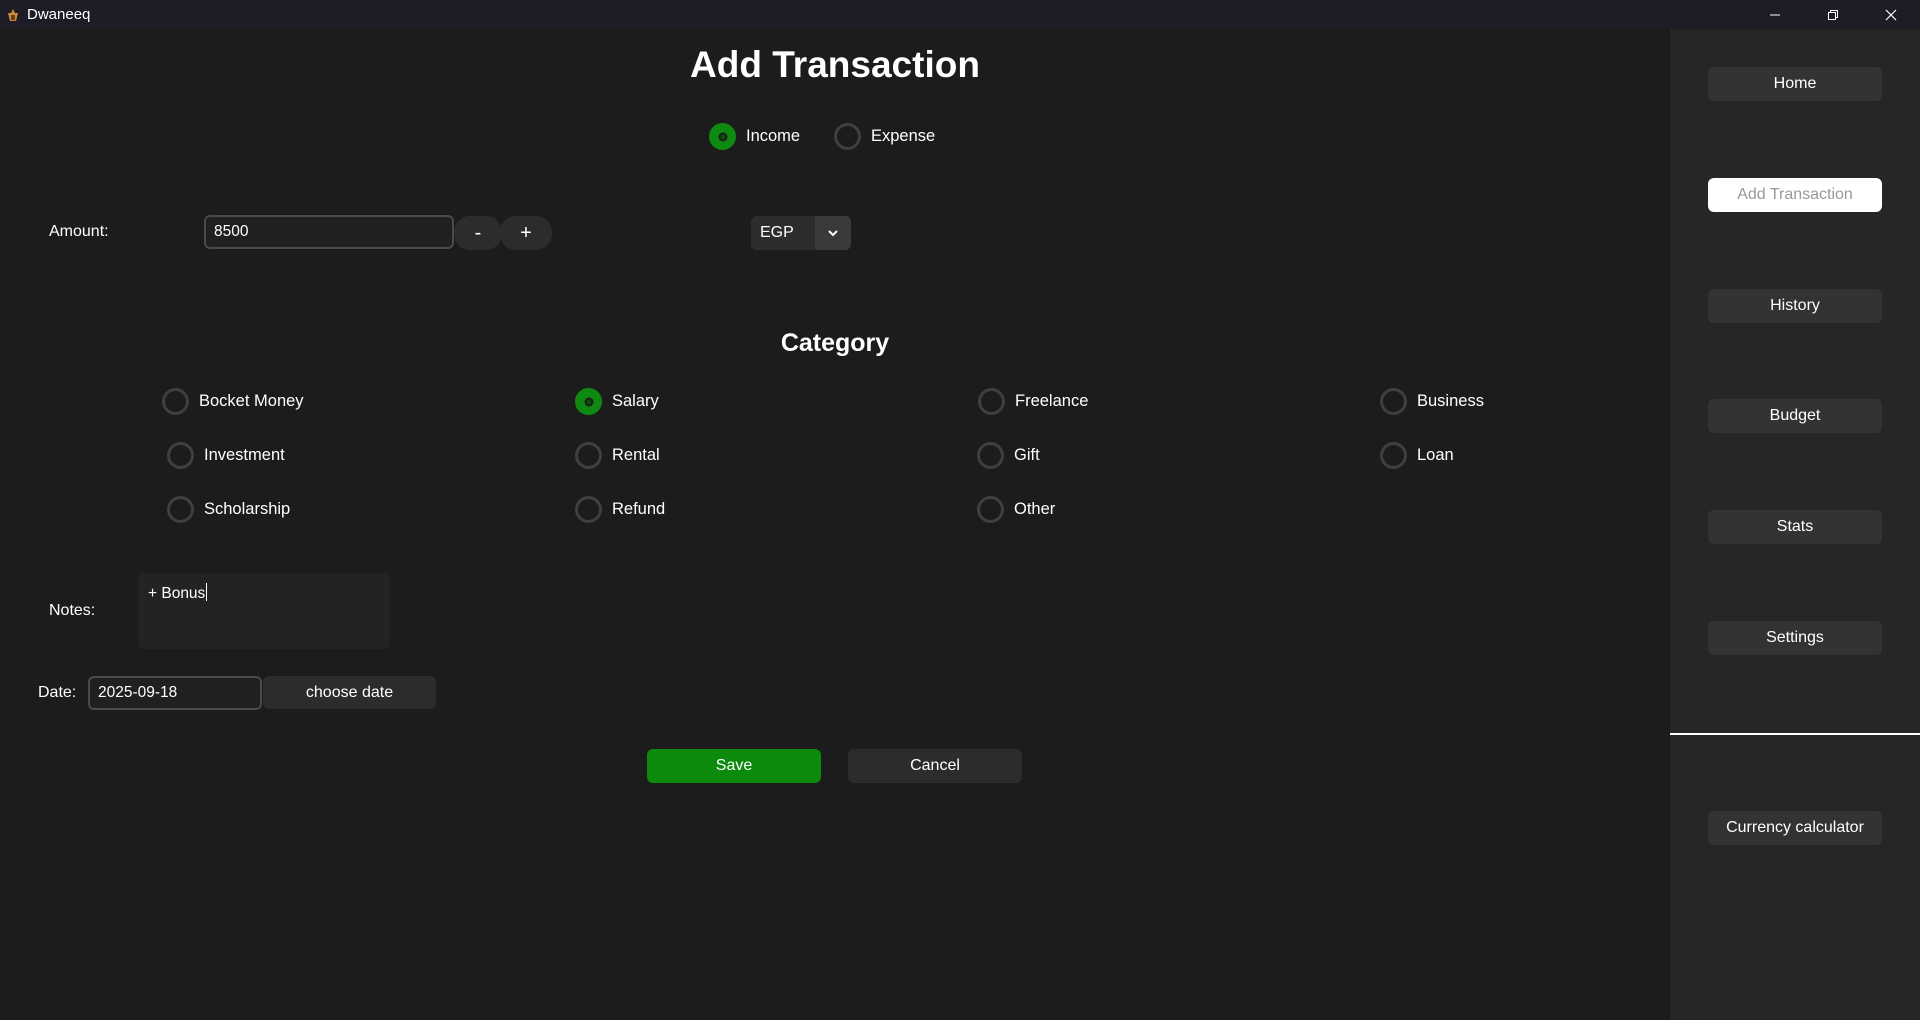  Describe the element at coordinates (1775, 14) in the screenshot. I see `minimize-icon` at that location.